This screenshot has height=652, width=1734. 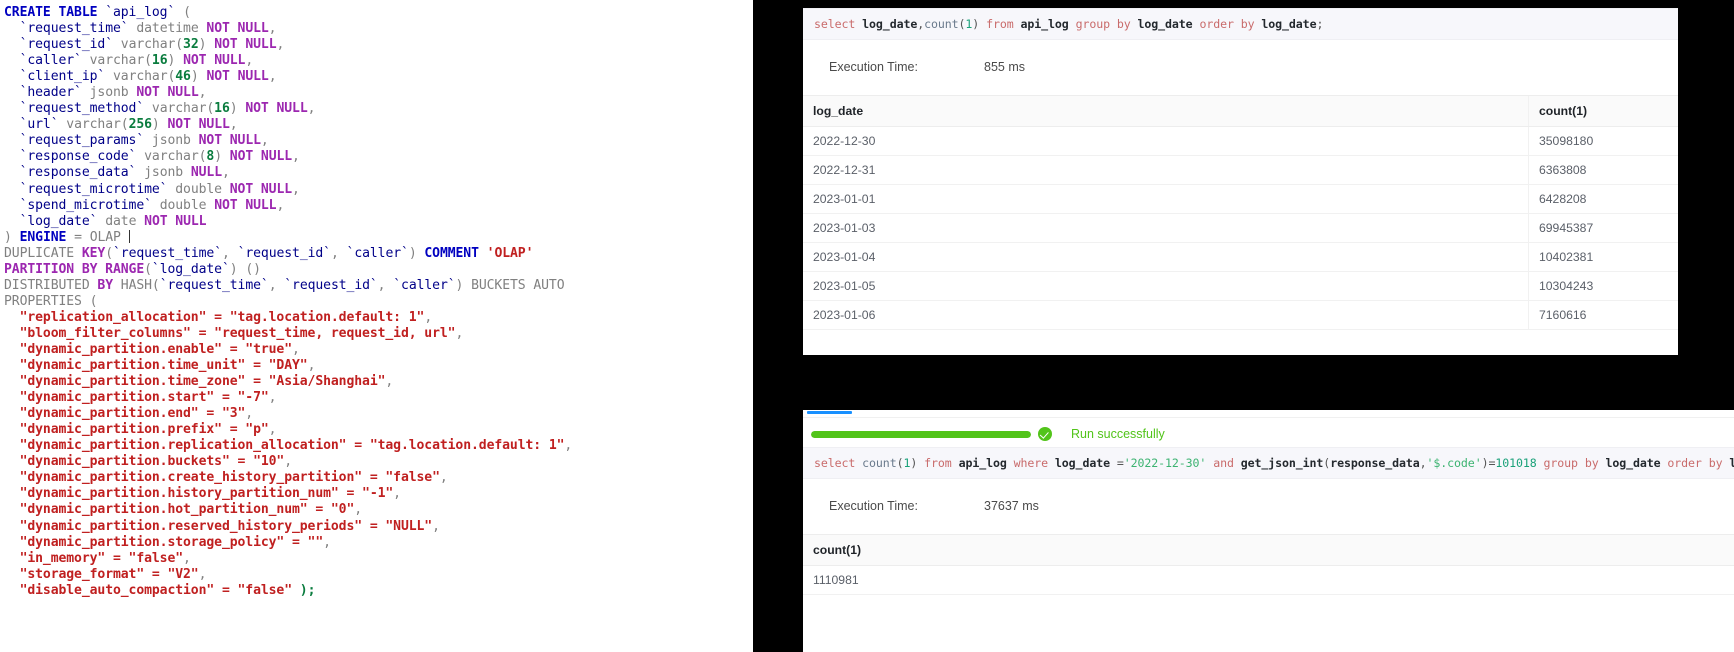 I want to click on cell-log-date: 2023-01-05, so click(x=1166, y=286).